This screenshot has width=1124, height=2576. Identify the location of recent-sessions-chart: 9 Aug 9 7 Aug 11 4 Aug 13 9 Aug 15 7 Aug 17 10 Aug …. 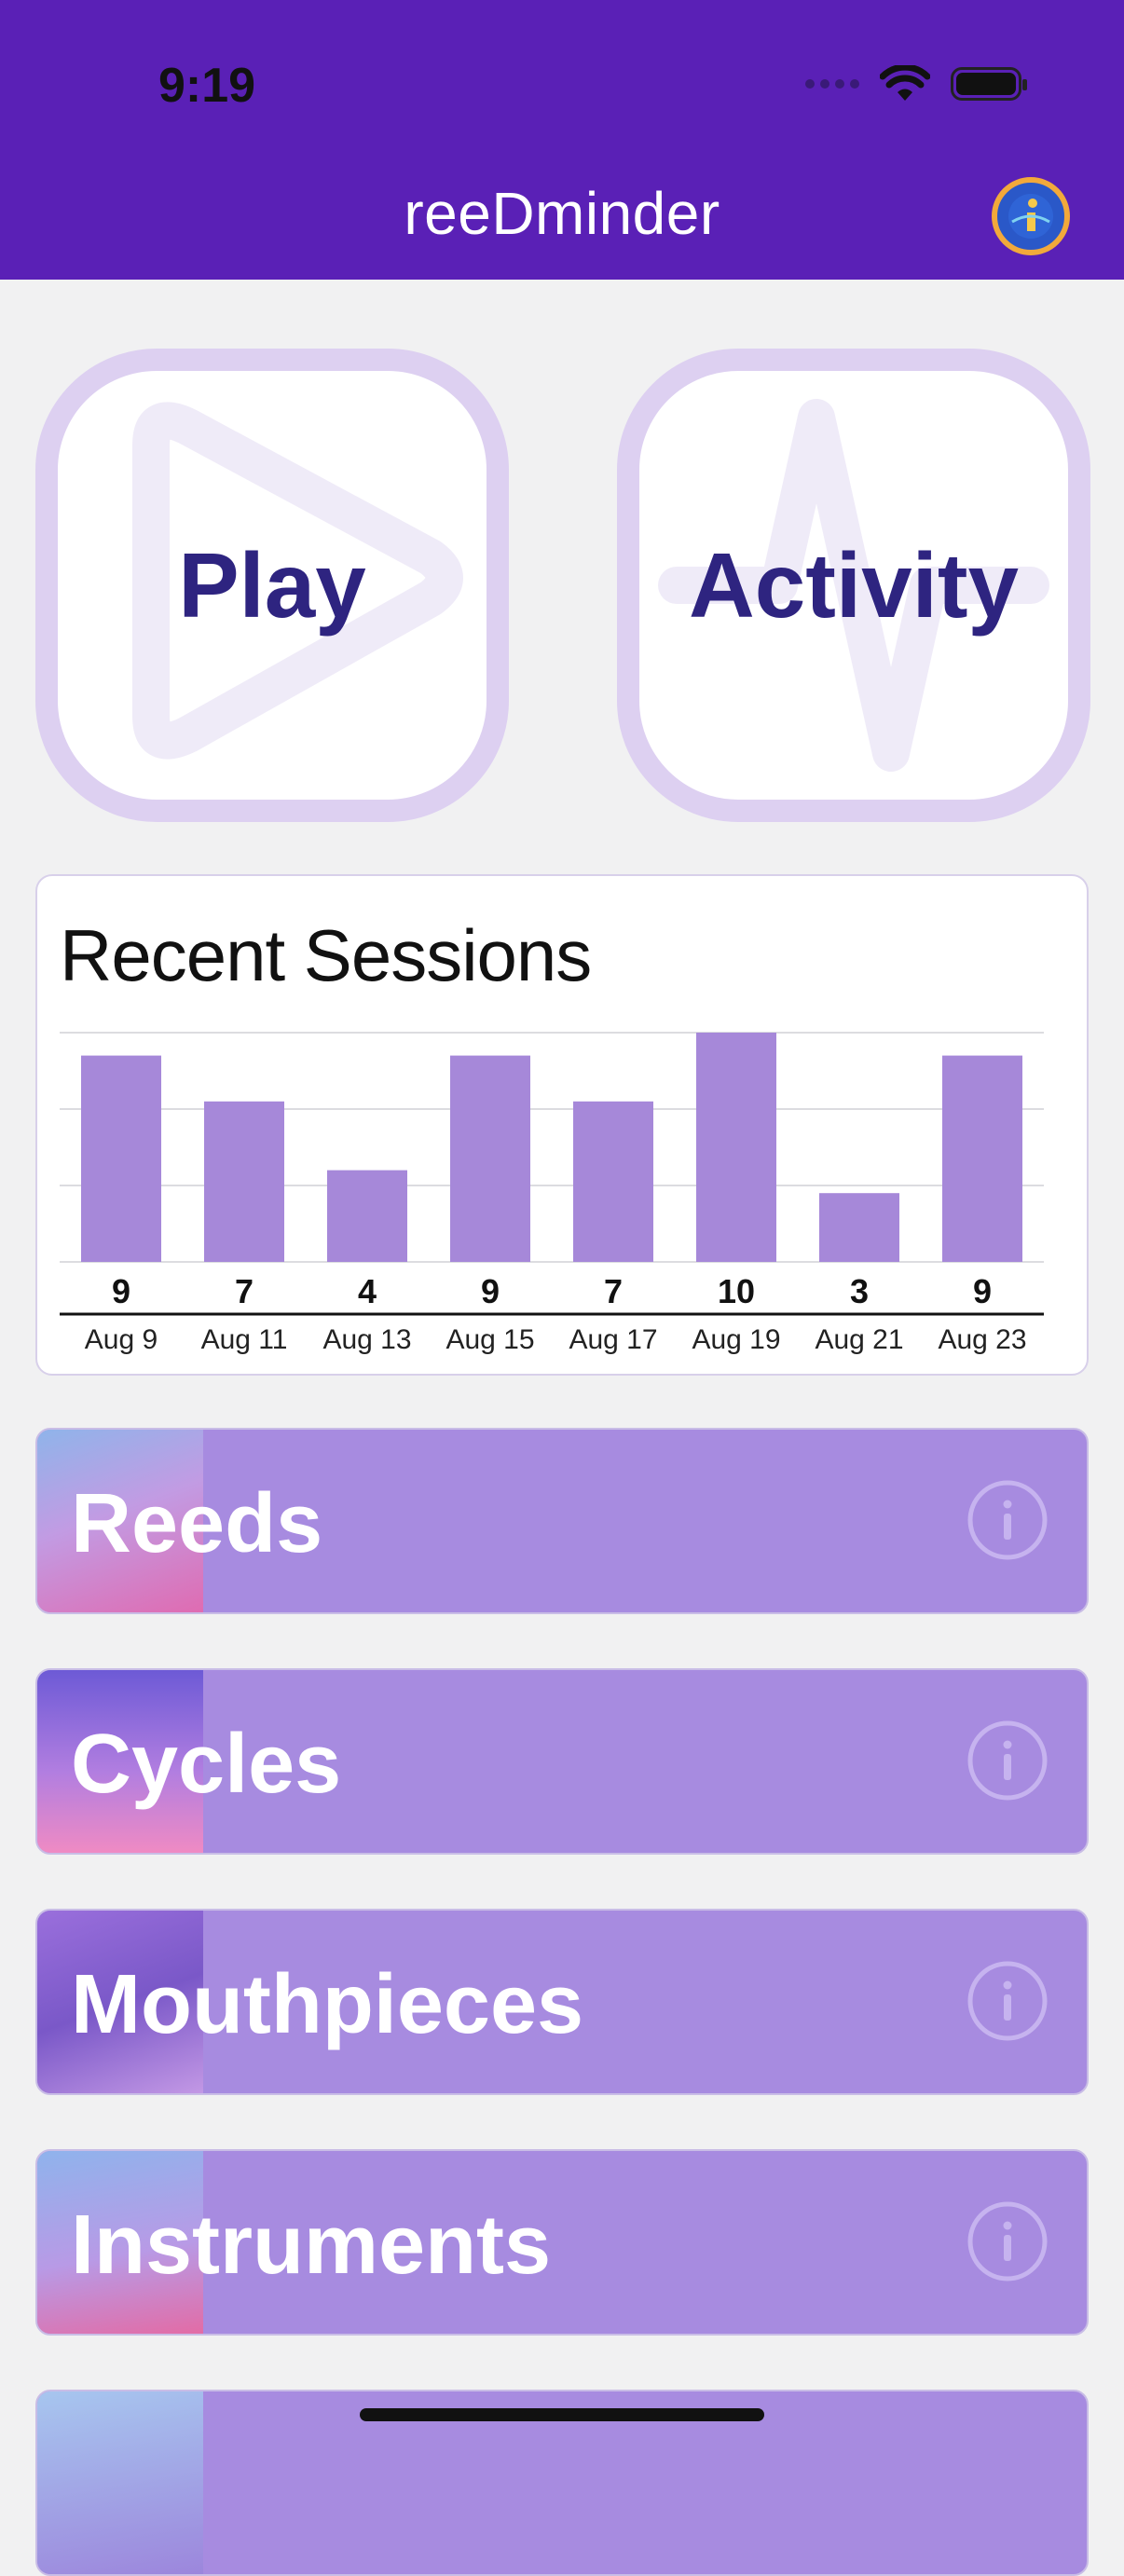
(552, 1193).